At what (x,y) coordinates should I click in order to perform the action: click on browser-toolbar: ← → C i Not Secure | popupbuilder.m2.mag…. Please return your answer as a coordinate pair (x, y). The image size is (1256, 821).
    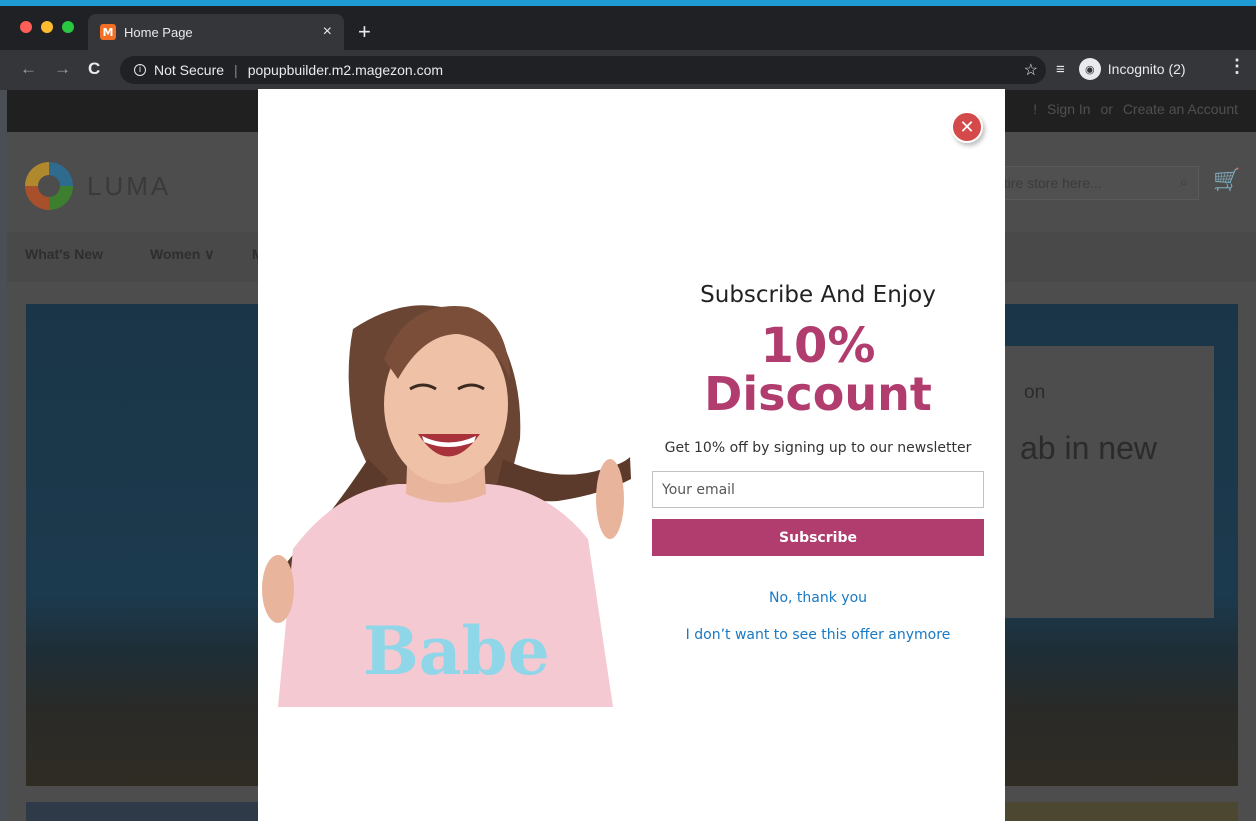
    Looking at the image, I should click on (628, 70).